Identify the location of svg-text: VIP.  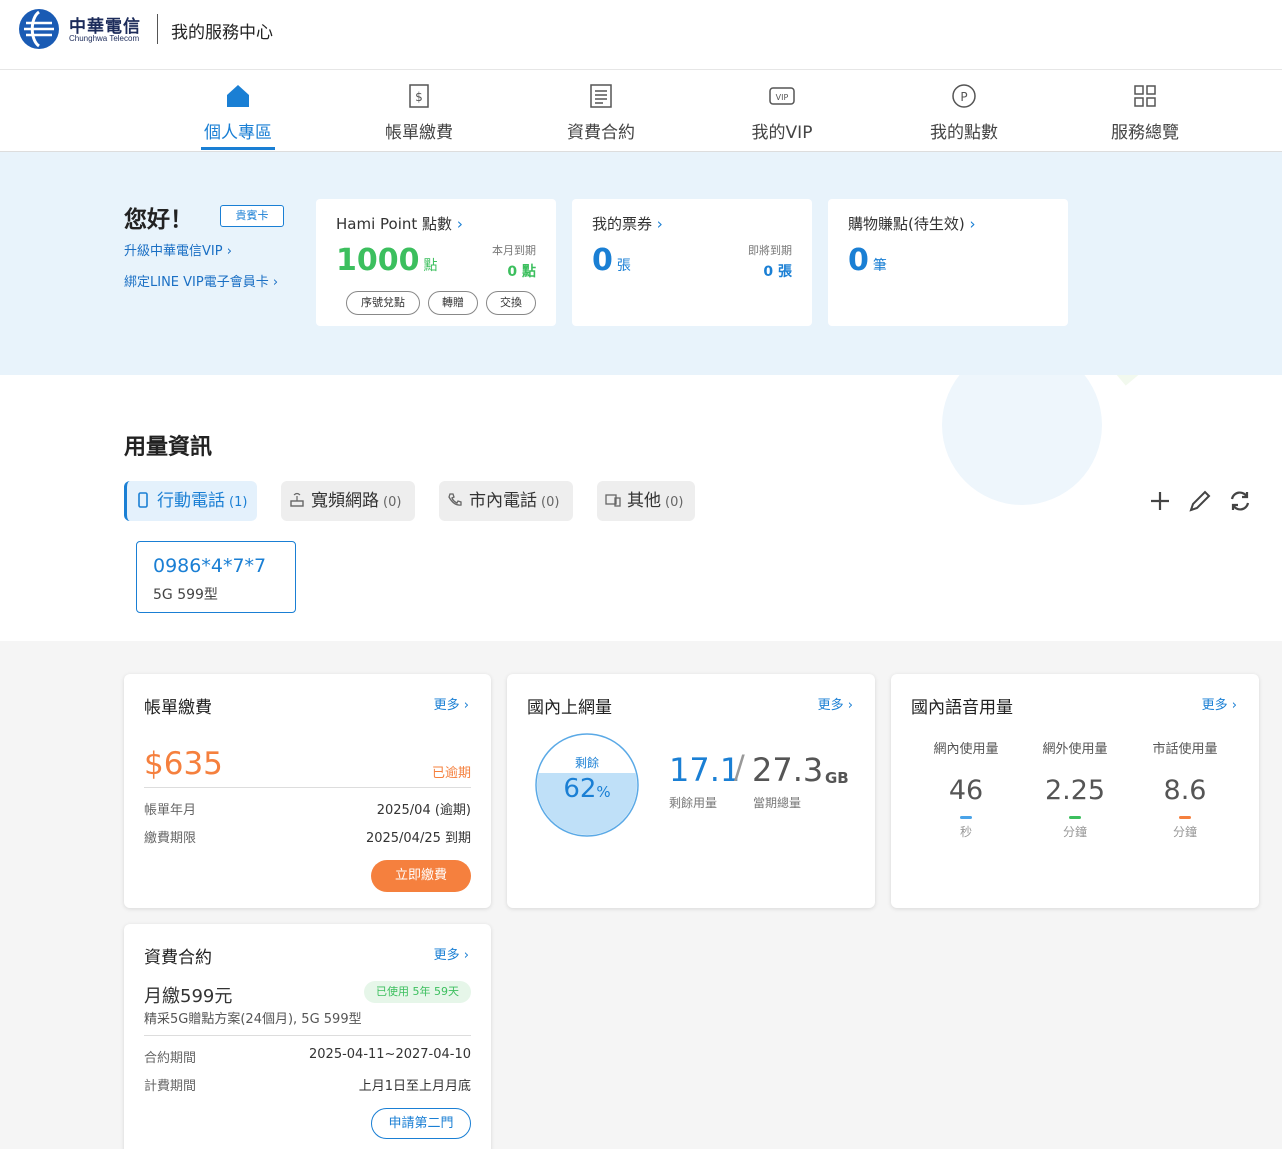
(782, 97).